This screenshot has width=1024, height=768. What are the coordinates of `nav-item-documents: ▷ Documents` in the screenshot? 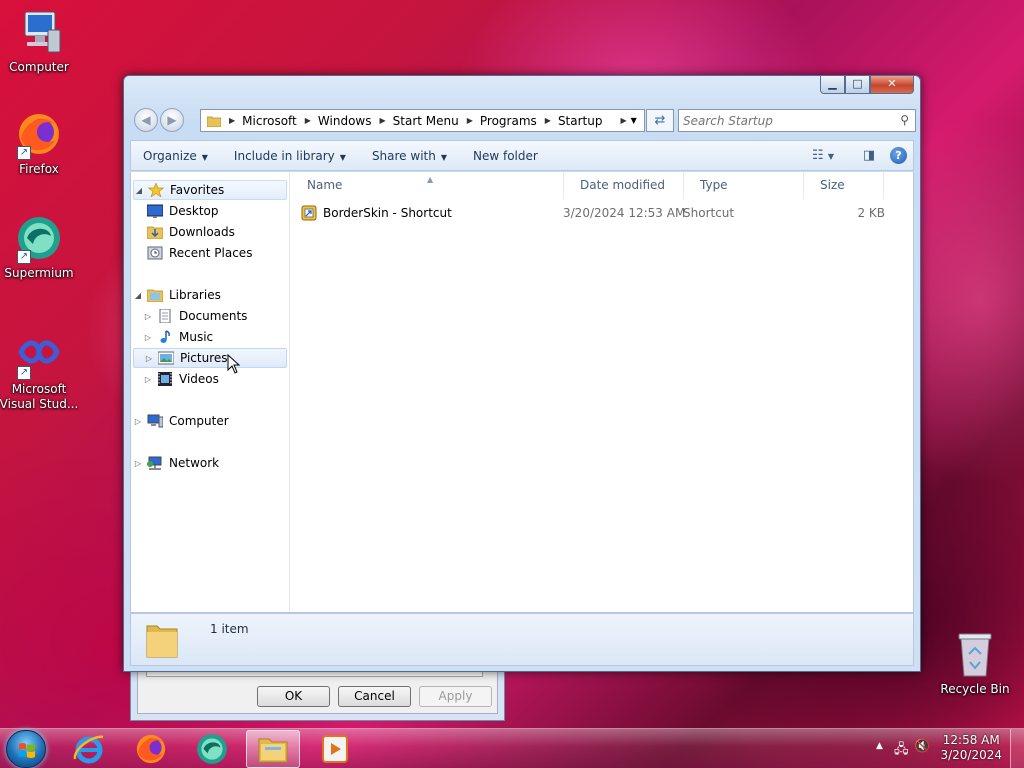 It's located at (195, 316).